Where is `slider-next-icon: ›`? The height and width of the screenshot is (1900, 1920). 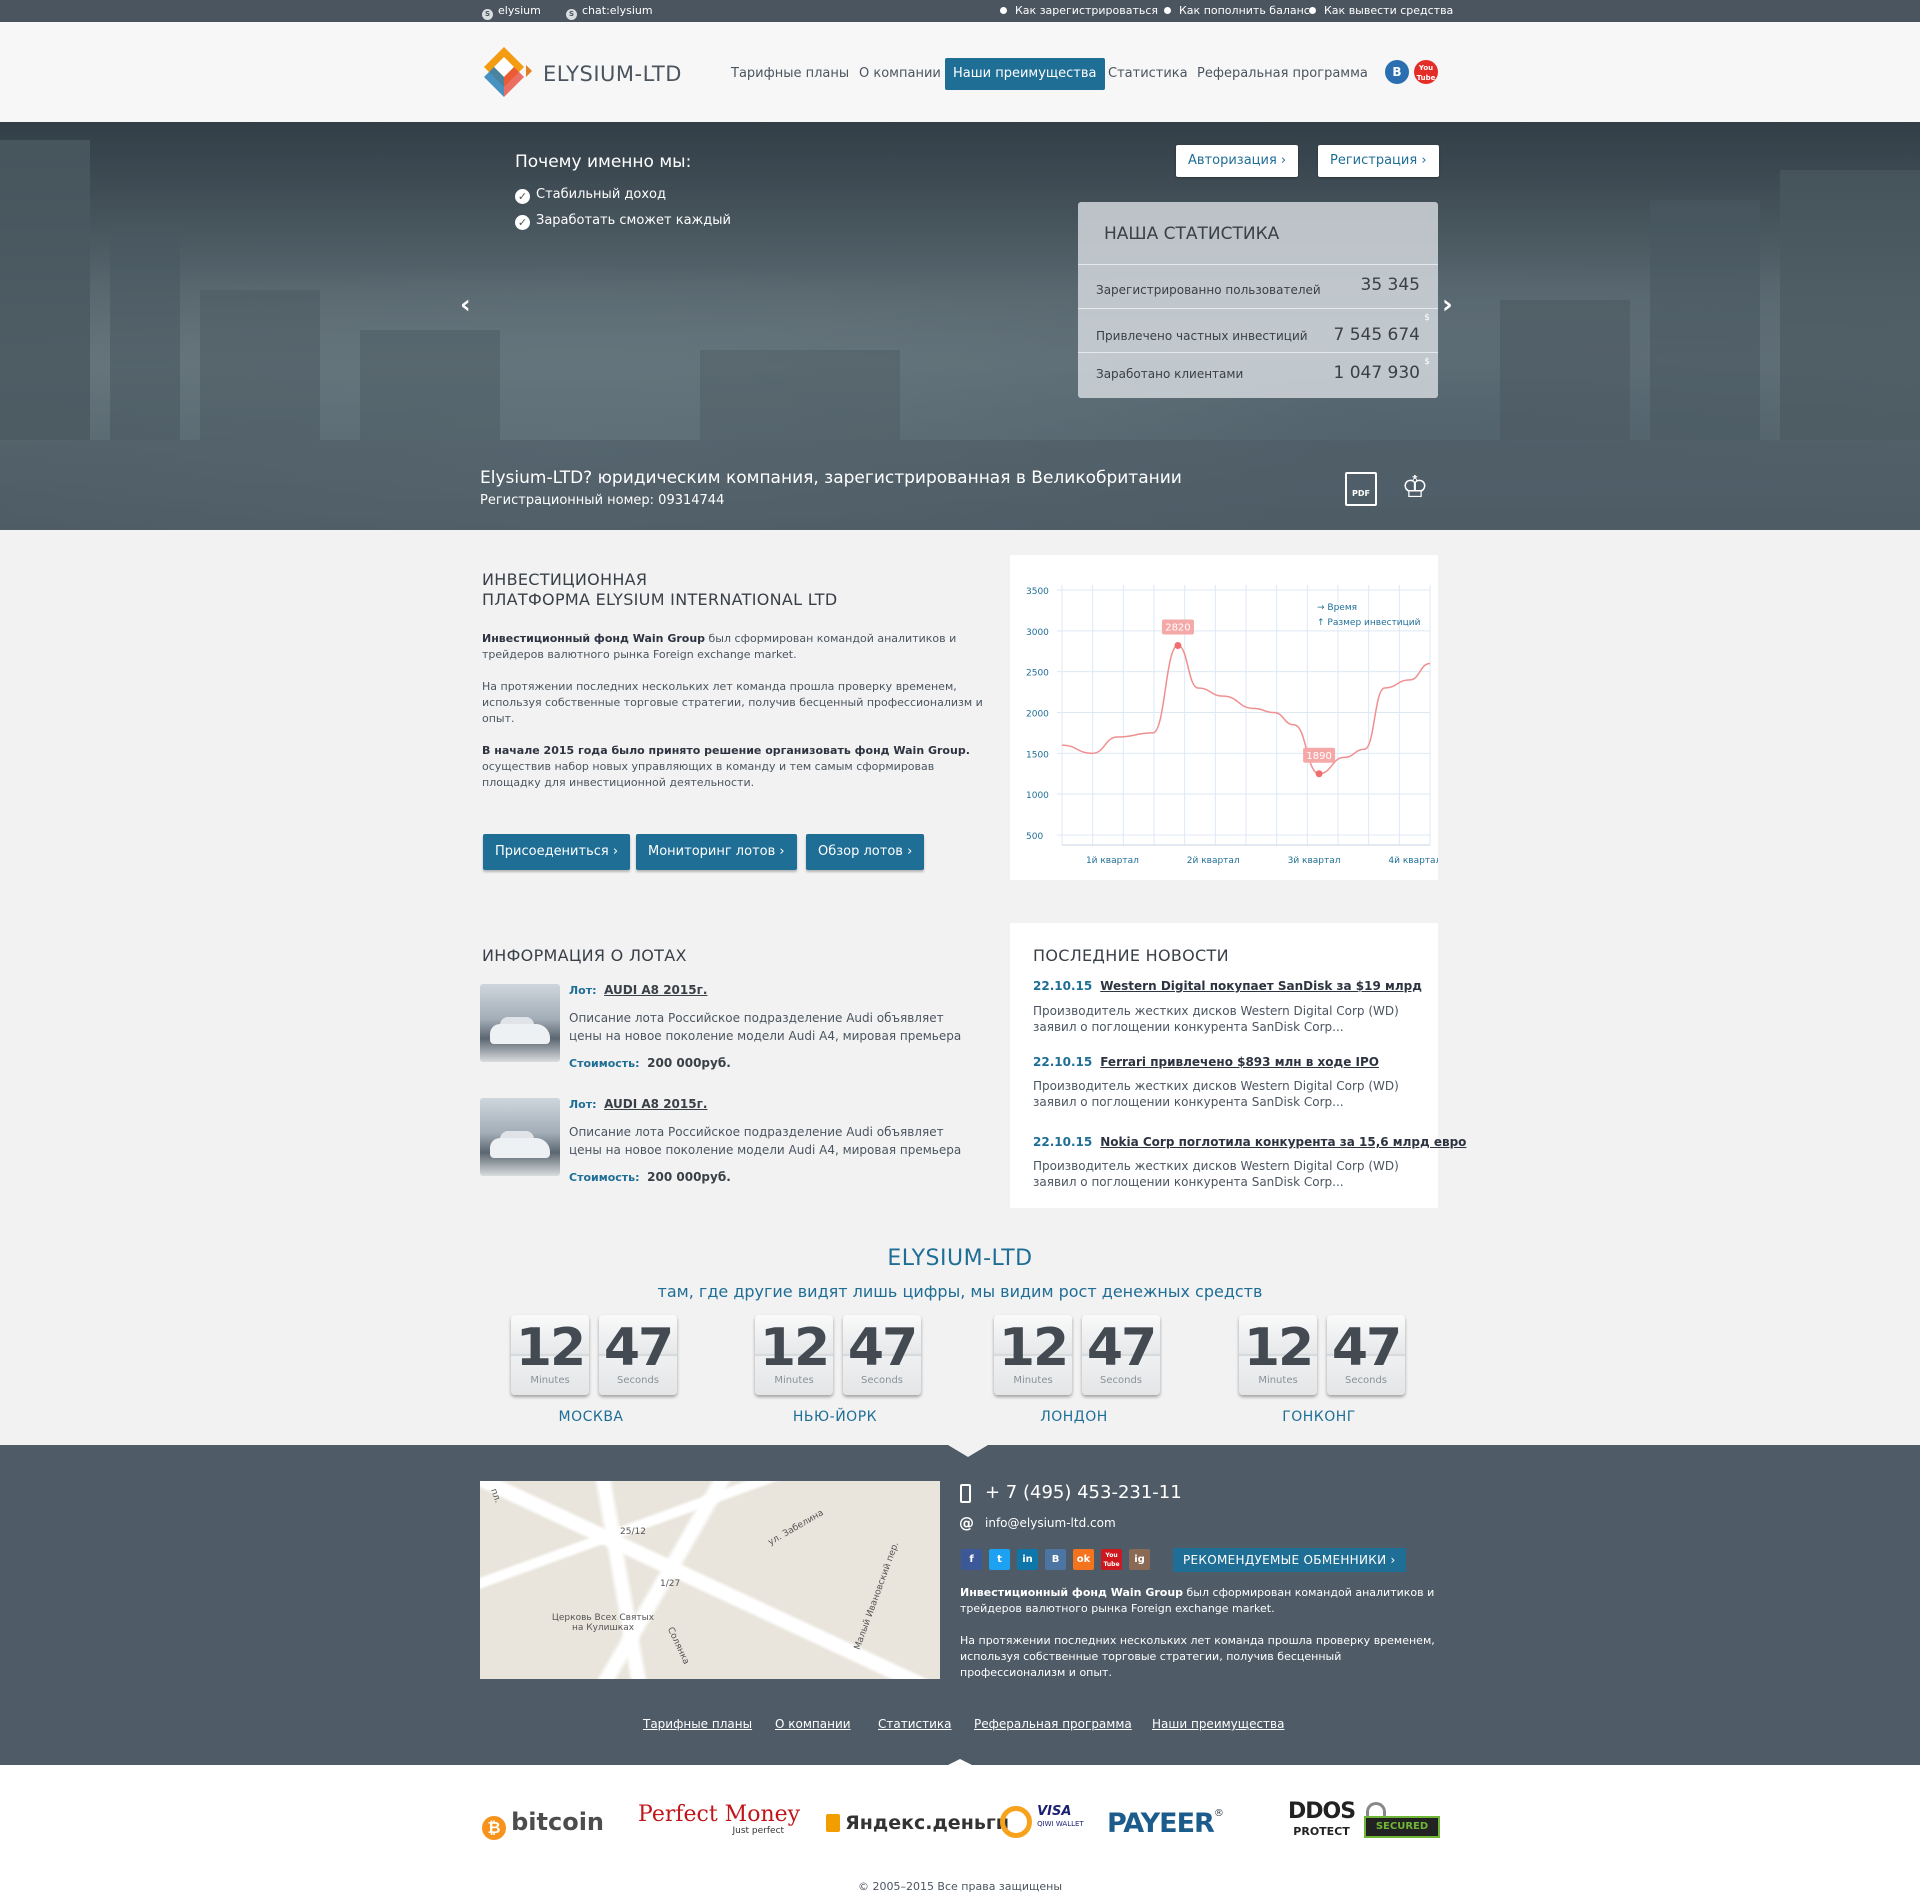
slider-next-icon: › is located at coordinates (1447, 305).